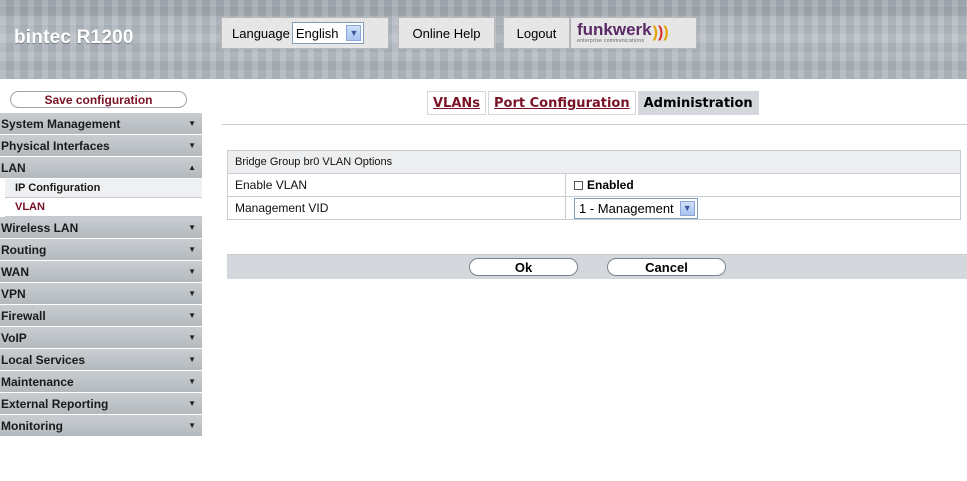 Image resolution: width=967 pixels, height=481 pixels. I want to click on funkwerk-logo: funkwerk enterprise communications ))), so click(634, 33).